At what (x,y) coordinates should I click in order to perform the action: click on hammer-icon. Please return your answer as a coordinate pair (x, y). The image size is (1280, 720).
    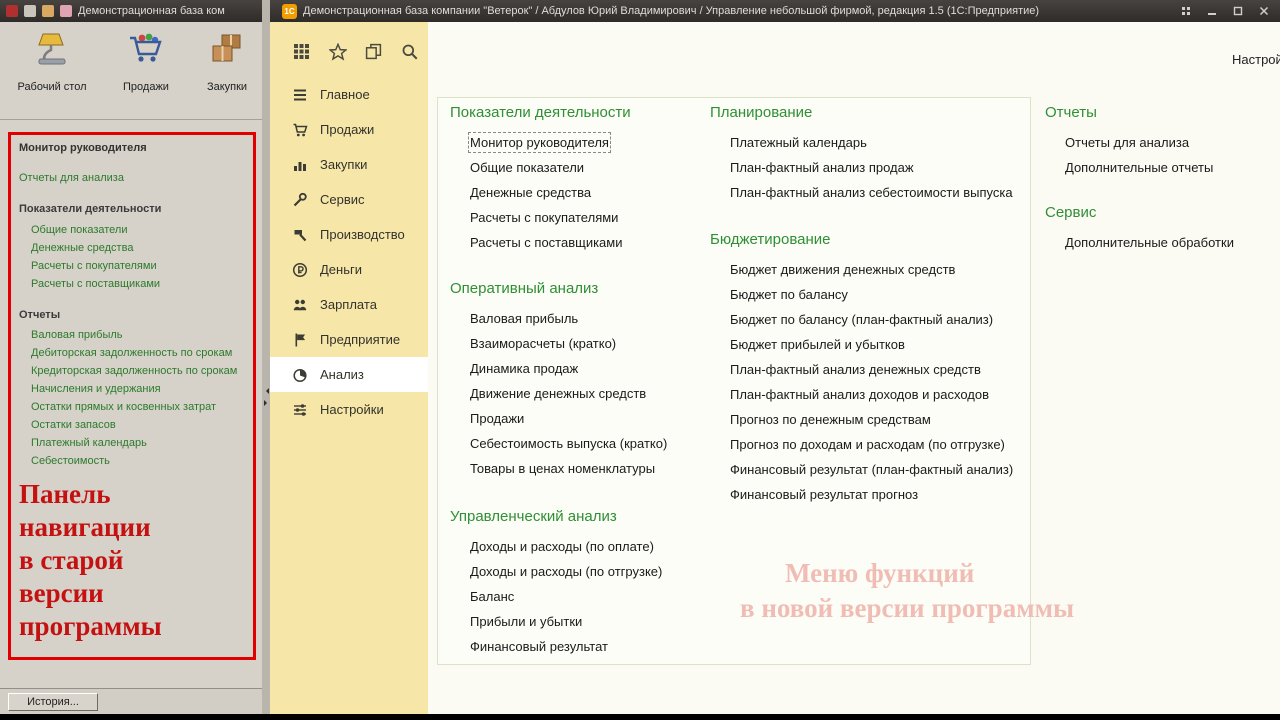
    Looking at the image, I should click on (300, 235).